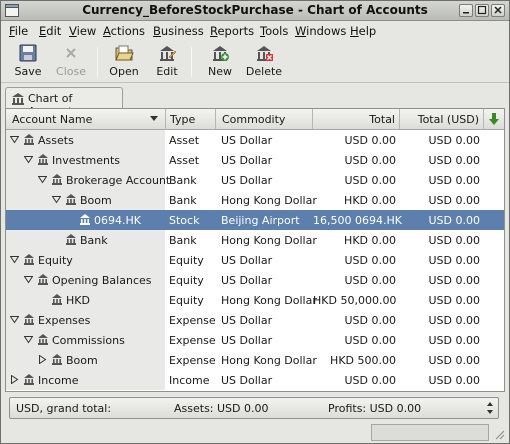 This screenshot has width=510, height=444. I want to click on account-type: Stock, so click(184, 220).